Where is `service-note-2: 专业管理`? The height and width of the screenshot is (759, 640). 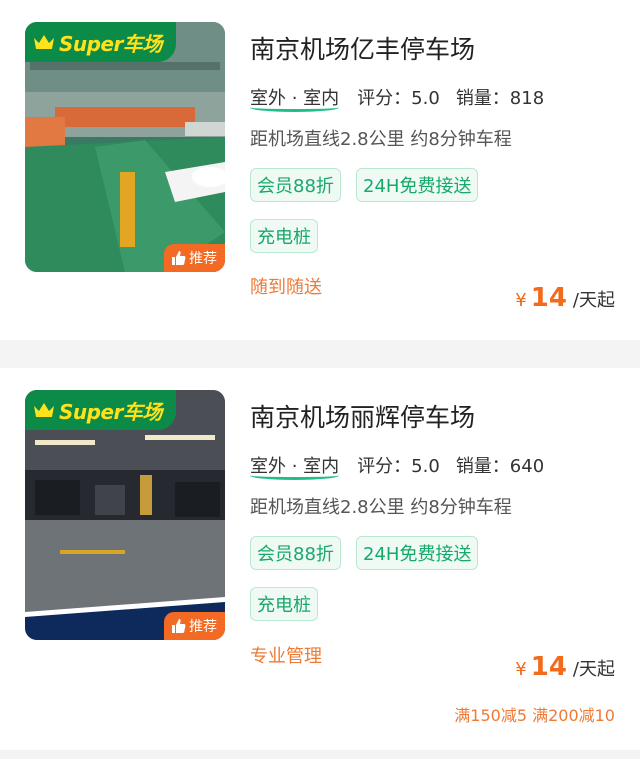
service-note-2: 专业管理 is located at coordinates (286, 656).